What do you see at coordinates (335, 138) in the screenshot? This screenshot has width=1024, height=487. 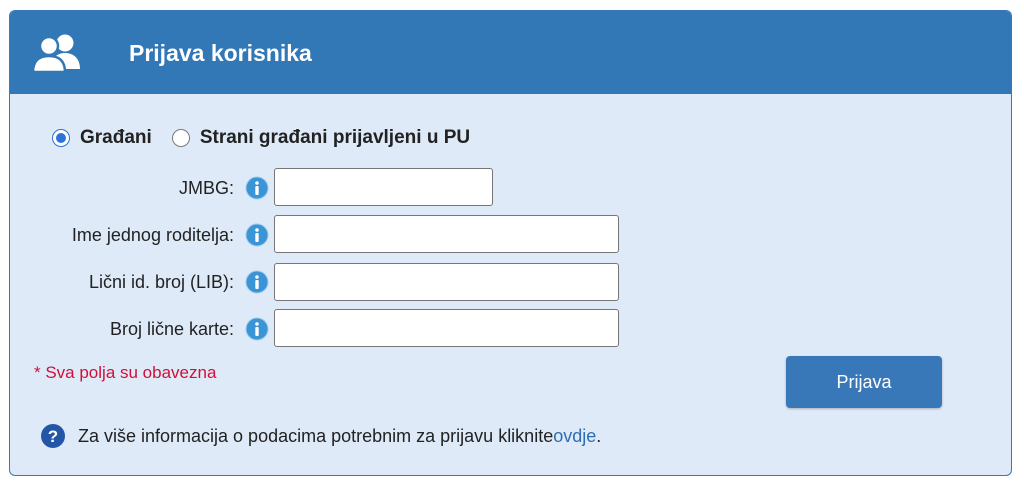 I see `radio-foreign-citizens-label: Strani građani prijavljeni u PU` at bounding box center [335, 138].